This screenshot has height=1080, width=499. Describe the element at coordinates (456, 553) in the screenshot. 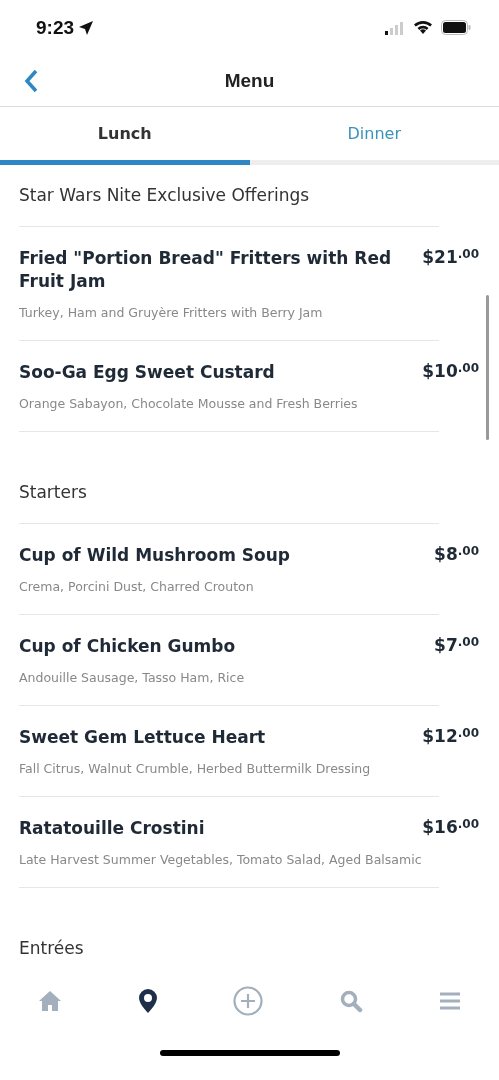

I see `dish-price: $8$^{.00}$` at that location.